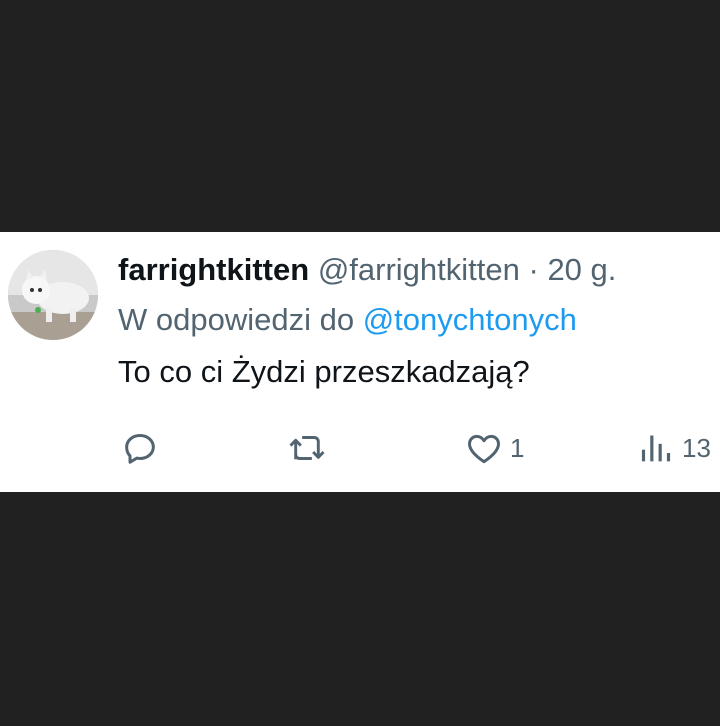 The image size is (720, 726). Describe the element at coordinates (307, 448) in the screenshot. I see `retweet-icon` at that location.